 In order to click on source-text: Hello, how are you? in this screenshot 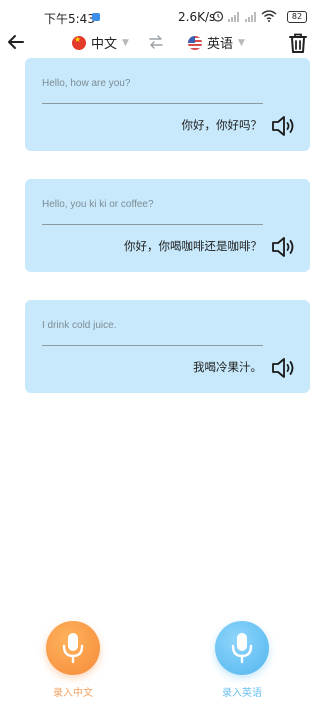, I will do `click(86, 83)`.